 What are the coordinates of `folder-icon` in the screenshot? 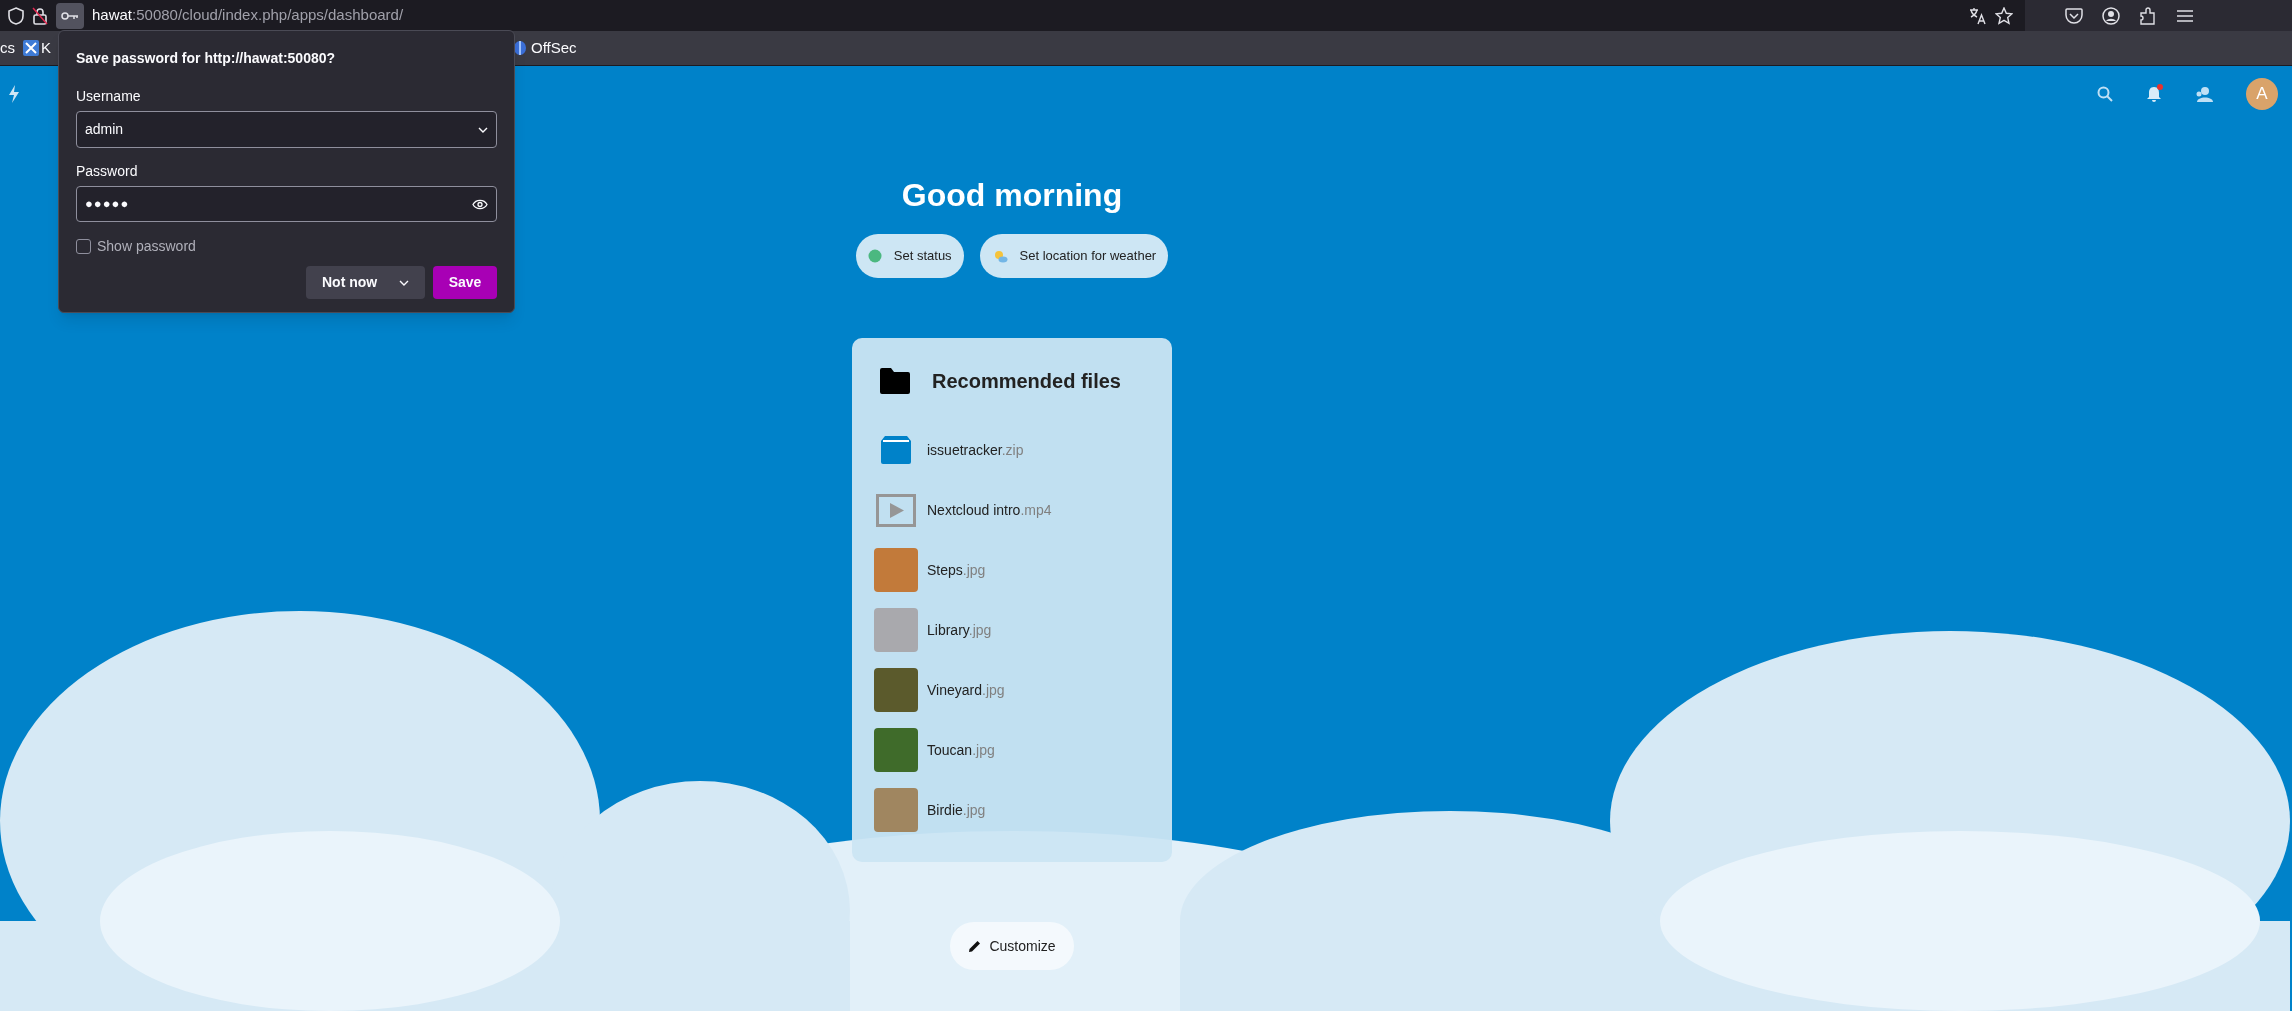 It's located at (895, 381).